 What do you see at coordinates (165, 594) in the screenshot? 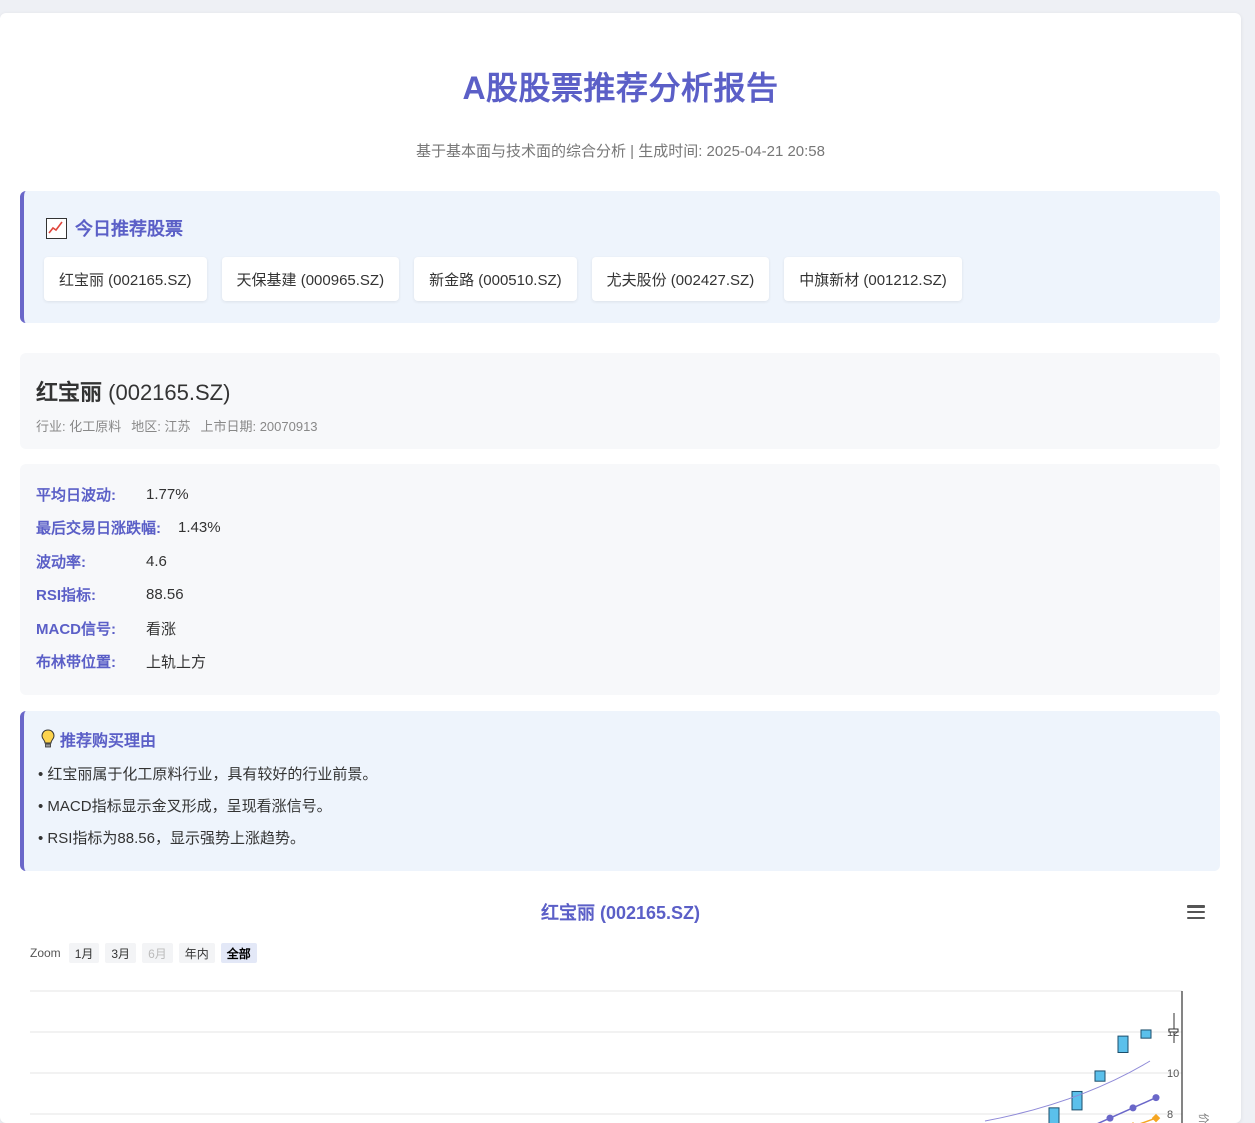
I see `metric-value: 88.56` at bounding box center [165, 594].